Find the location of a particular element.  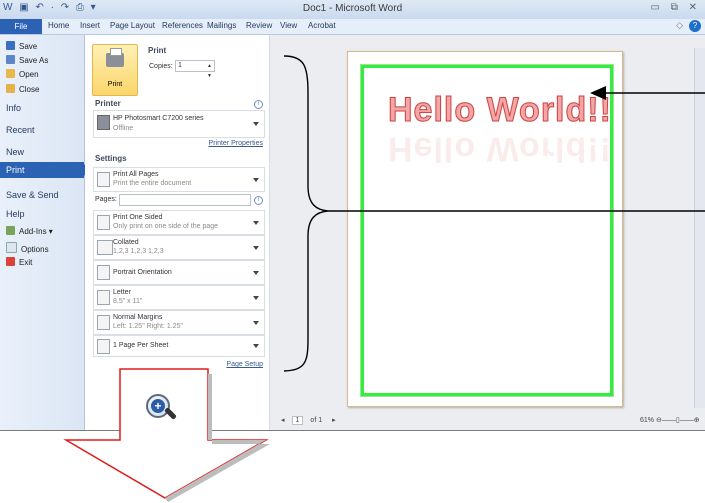

magnifier-handle is located at coordinates (170, 413).